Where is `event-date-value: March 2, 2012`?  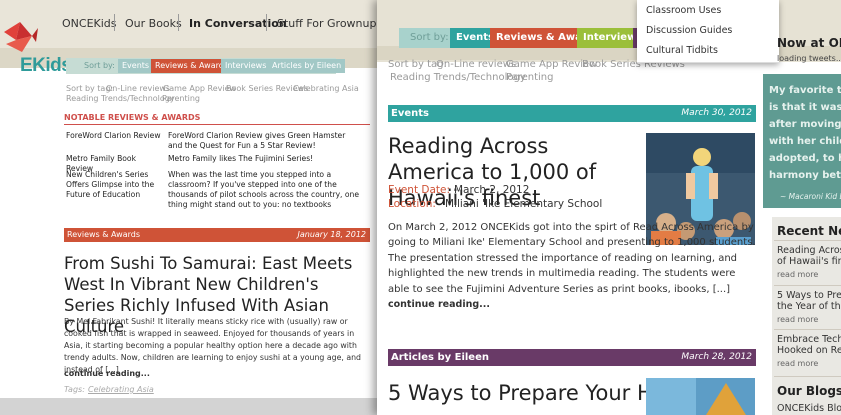 event-date-value: March 2, 2012 is located at coordinates (492, 190).